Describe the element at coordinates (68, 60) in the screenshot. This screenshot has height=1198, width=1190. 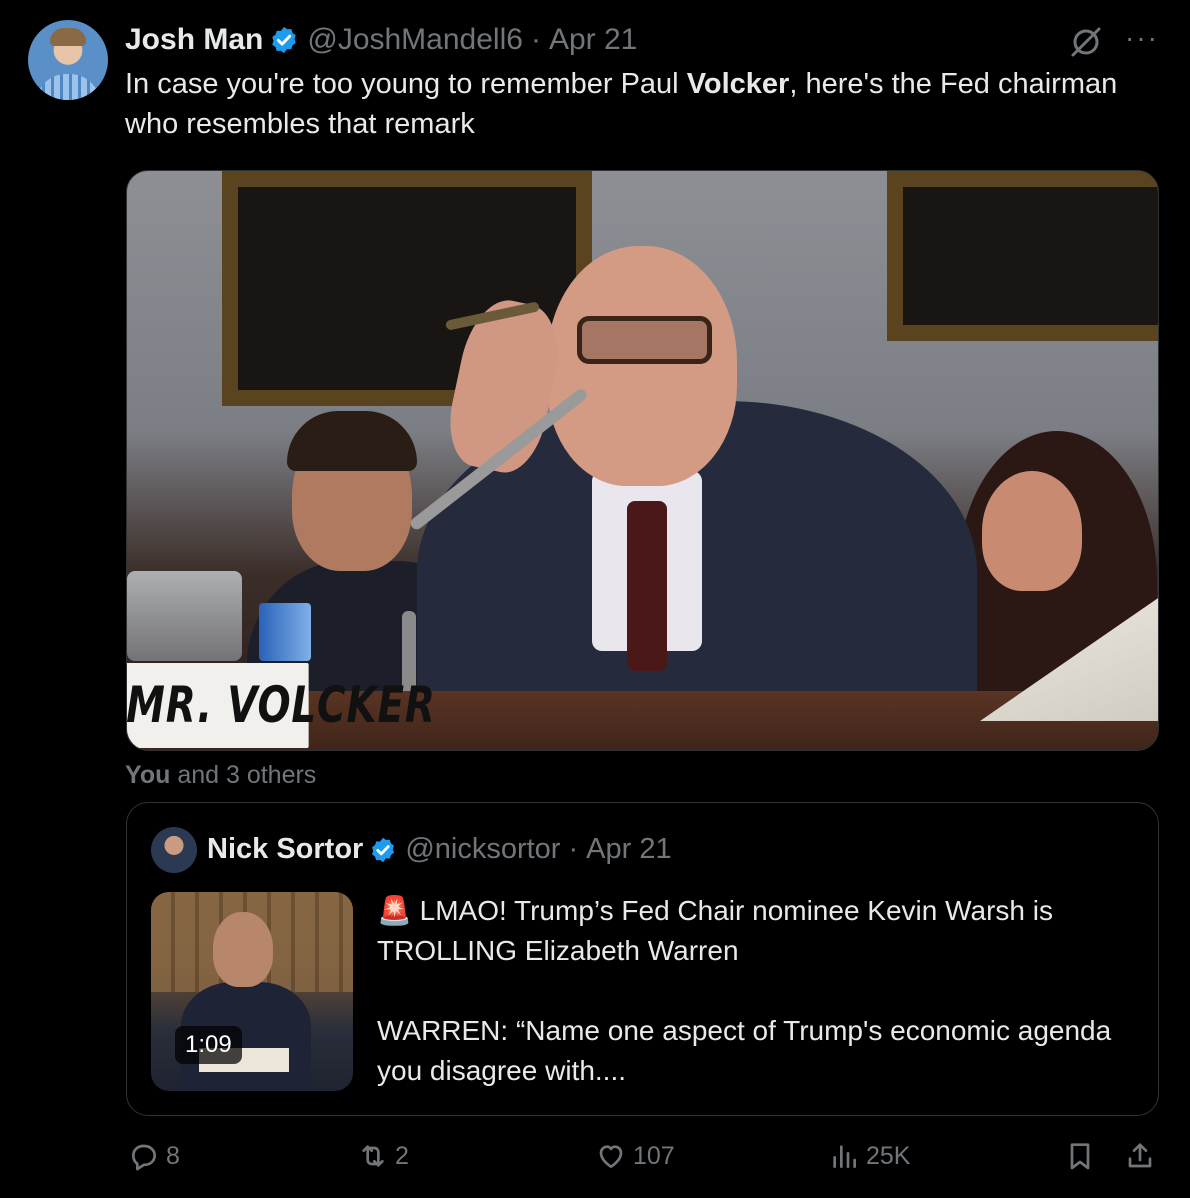
I see `author-avatar` at that location.